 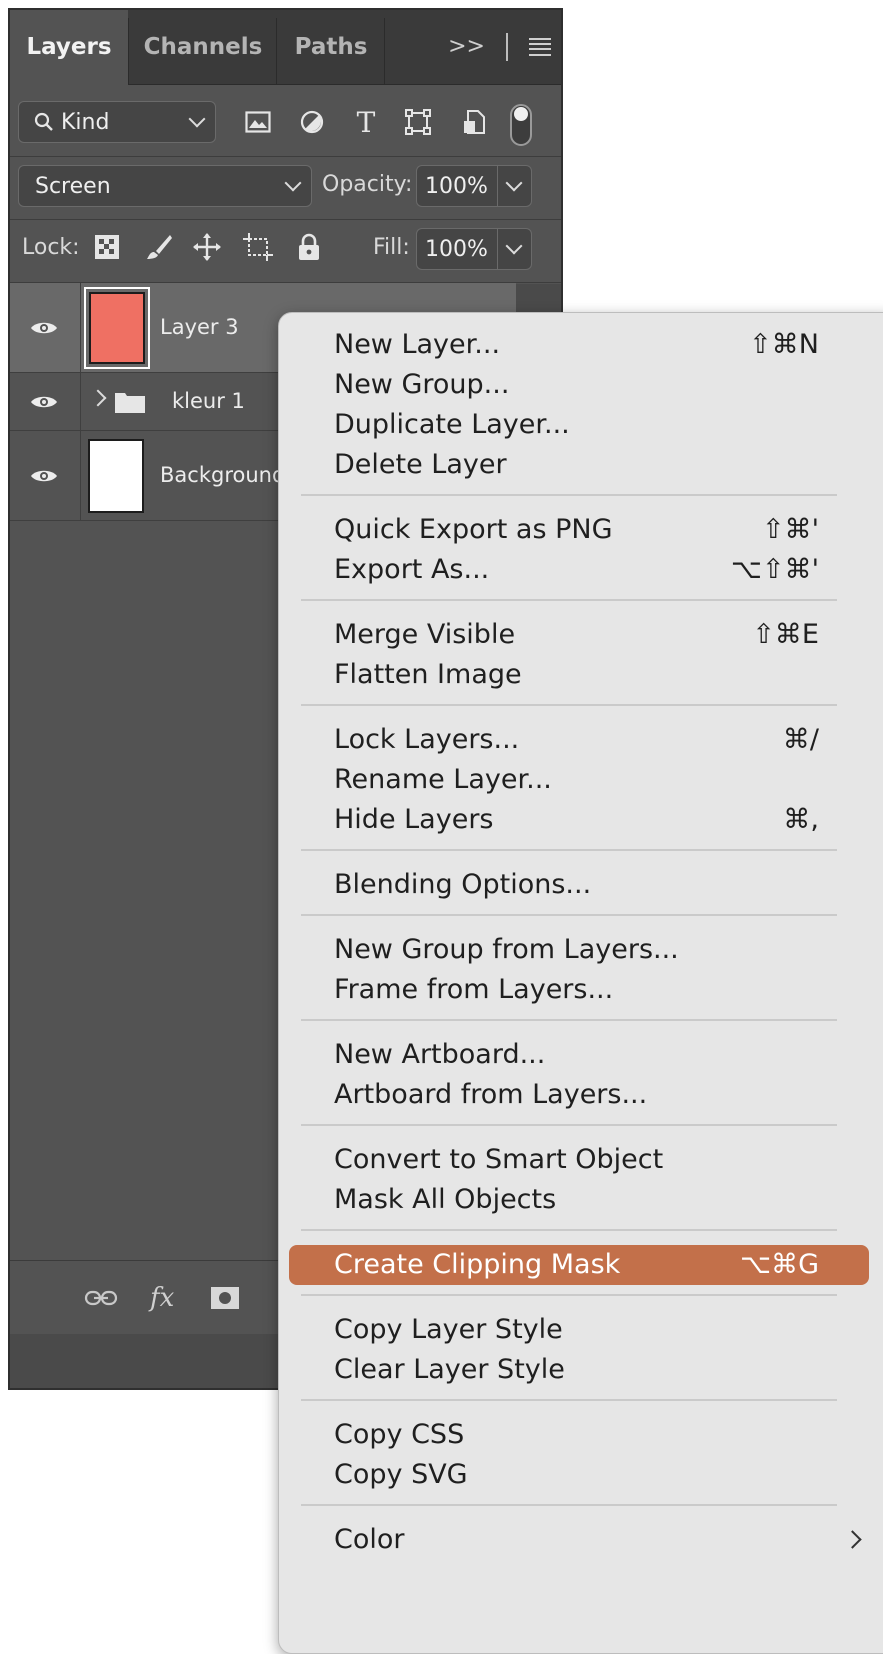 What do you see at coordinates (579, 635) in the screenshot?
I see `menu-item-merge-visible: Merge Visible ⇧⌘E` at bounding box center [579, 635].